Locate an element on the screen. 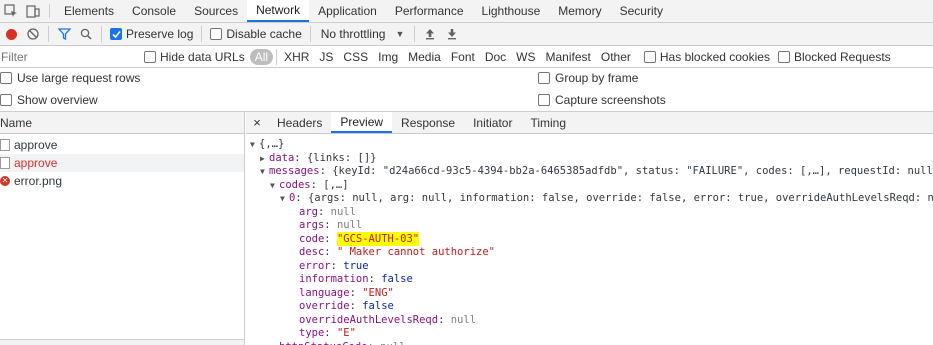  tree-field-arg: arg: null is located at coordinates (327, 211).